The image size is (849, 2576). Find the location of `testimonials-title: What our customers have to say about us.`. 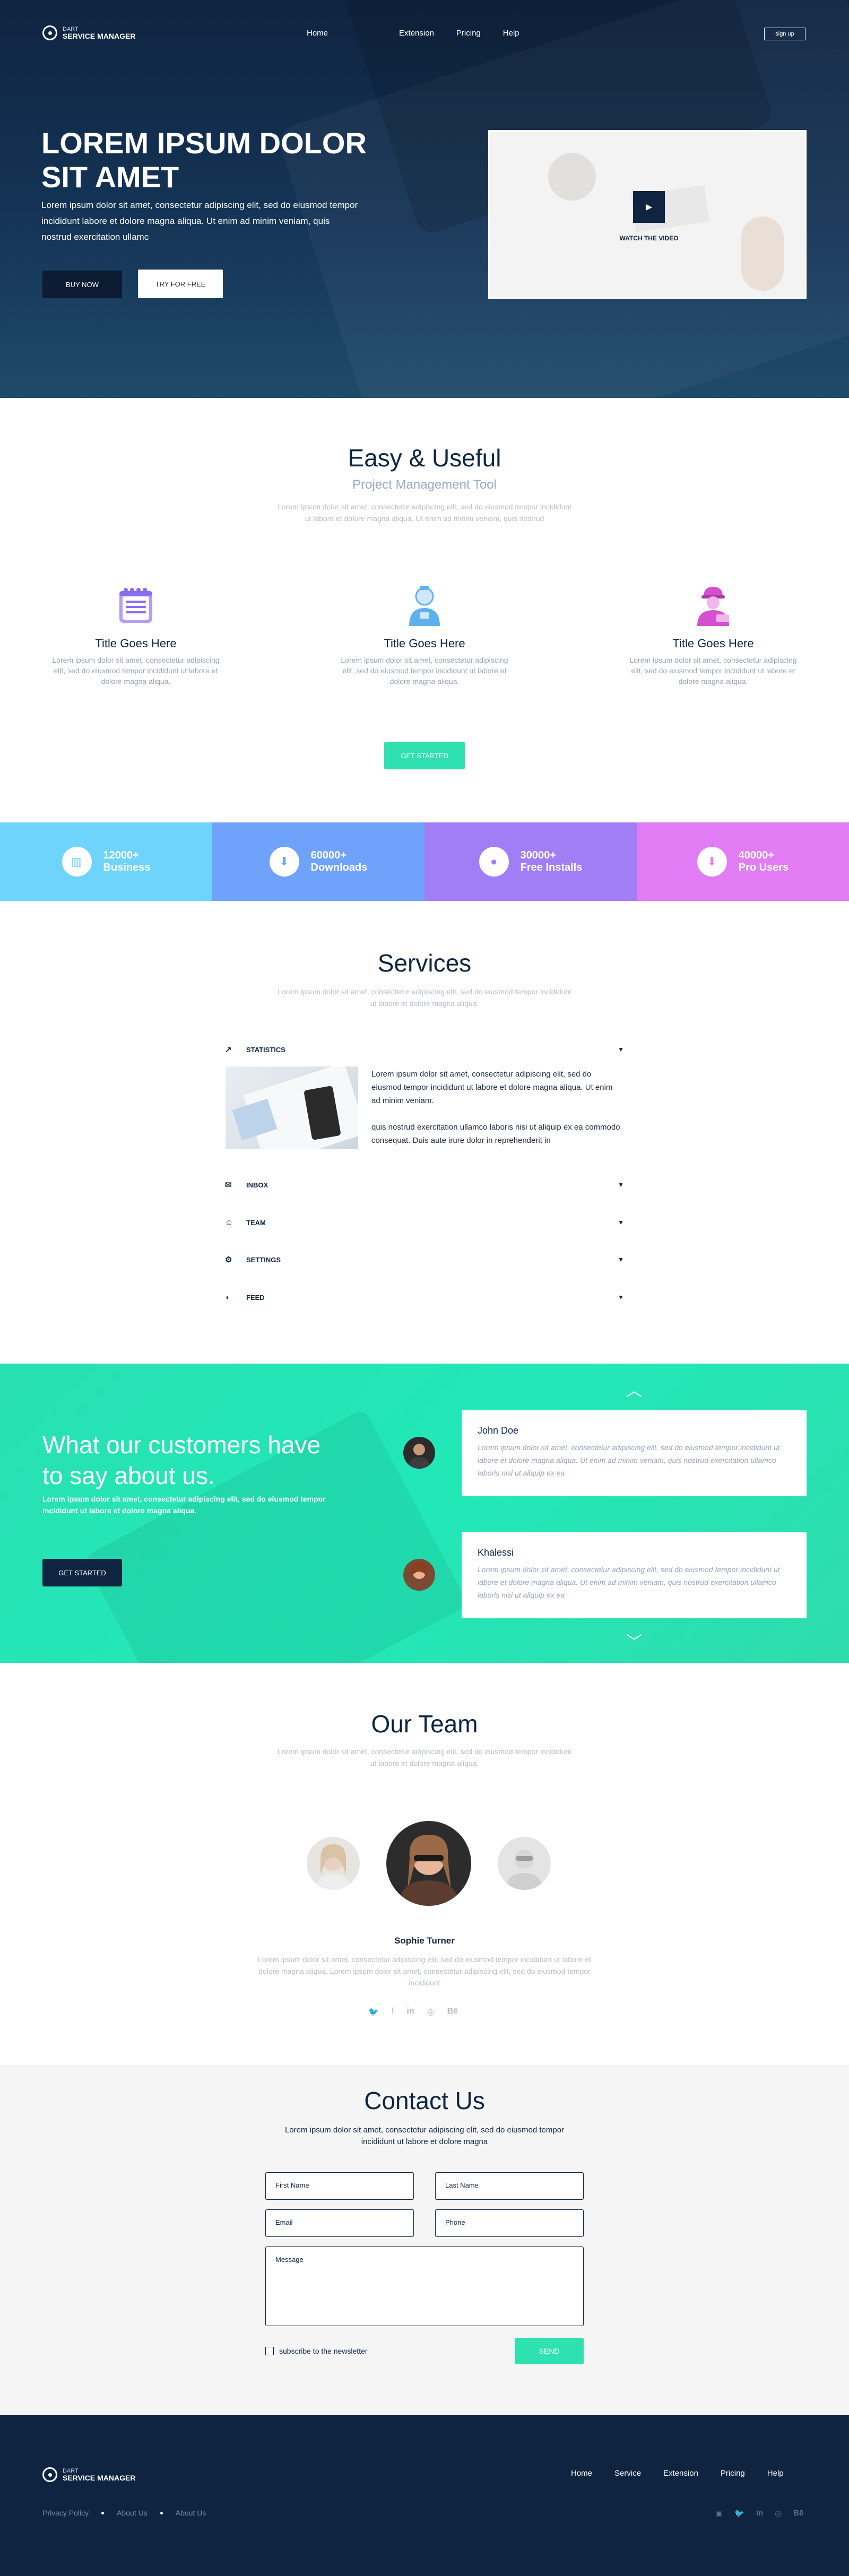

testimonials-title: What our customers have to say about us. is located at coordinates (181, 1460).